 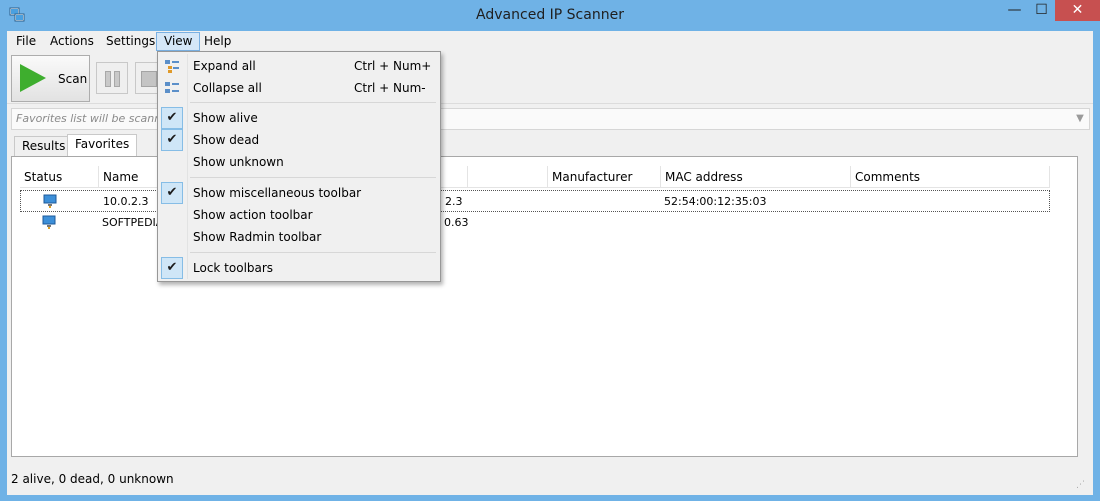 What do you see at coordinates (172, 87) in the screenshot?
I see `collapse-all-icon` at bounding box center [172, 87].